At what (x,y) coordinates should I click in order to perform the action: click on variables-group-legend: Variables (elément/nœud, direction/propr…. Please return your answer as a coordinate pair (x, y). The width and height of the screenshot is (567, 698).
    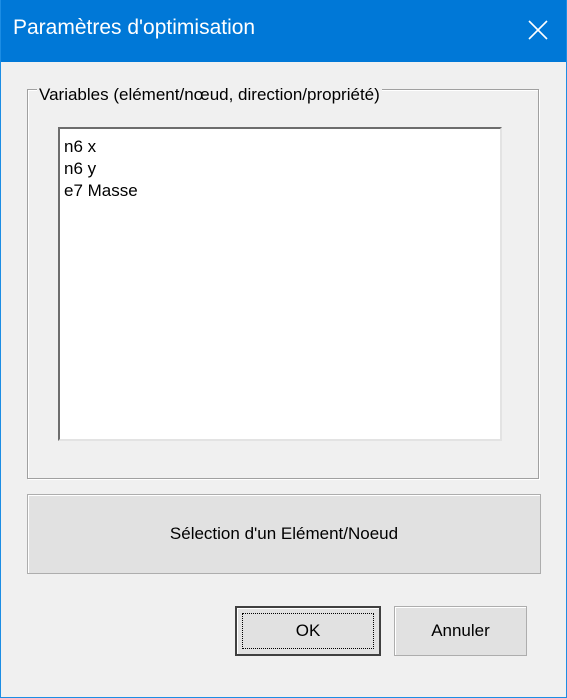
    Looking at the image, I should click on (209, 95).